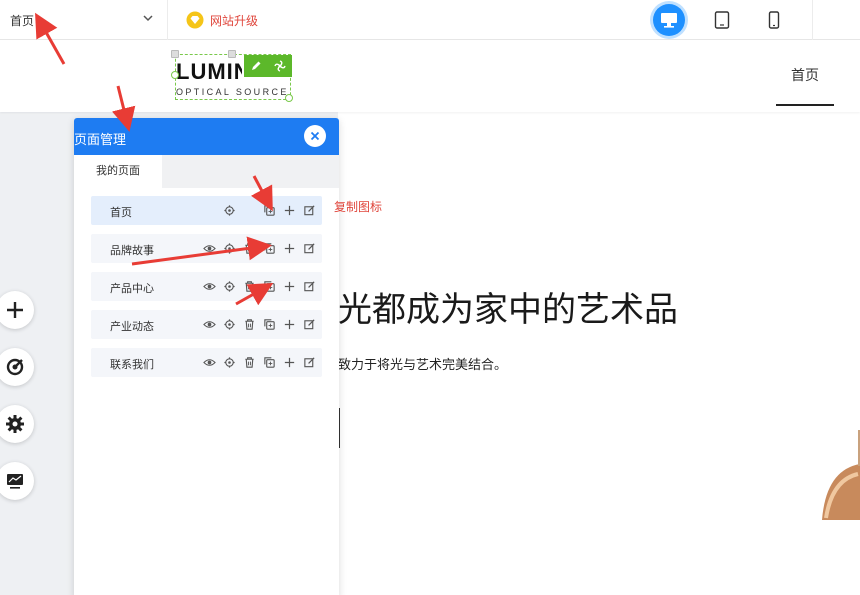 The image size is (860, 595). I want to click on logo-toolbar, so click(268, 66).